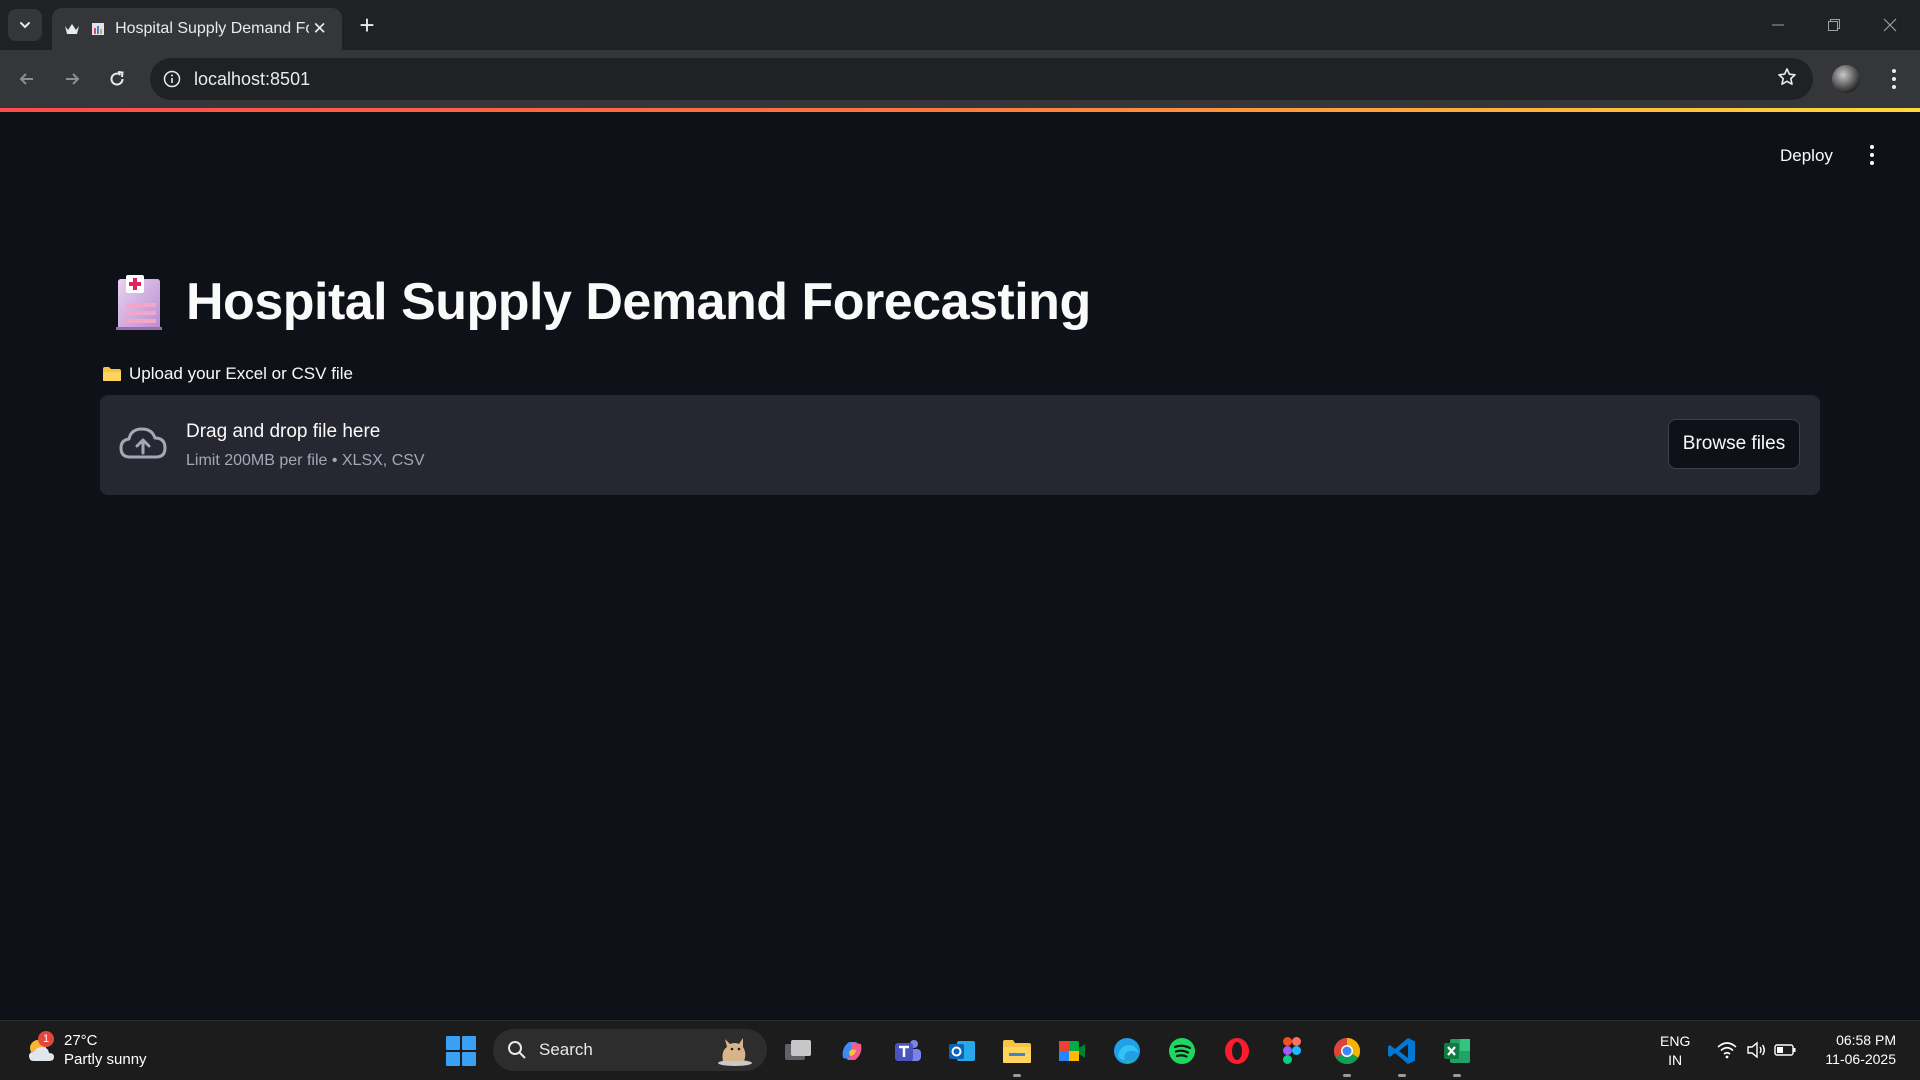 The width and height of the screenshot is (1920, 1080). I want to click on language-indicator: ENG IN, so click(1675, 1051).